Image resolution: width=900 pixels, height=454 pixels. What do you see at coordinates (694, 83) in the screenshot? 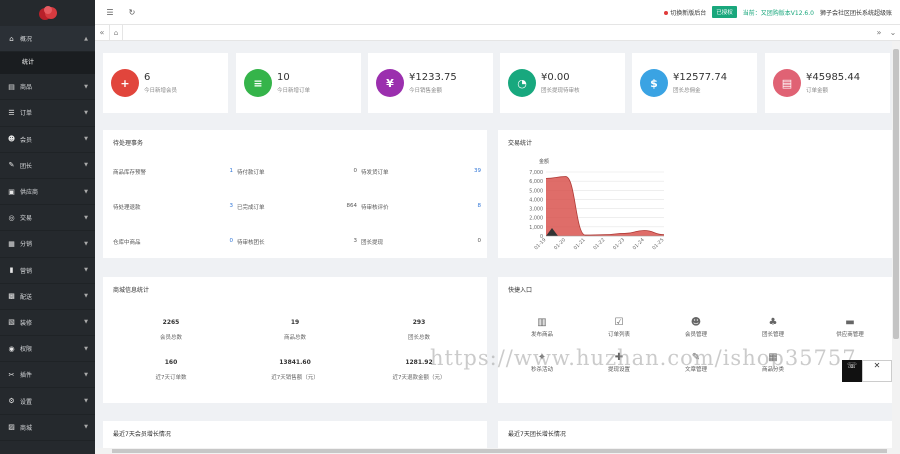
I see `stat-card: $ ¥12577.74 团长总佣金` at bounding box center [694, 83].